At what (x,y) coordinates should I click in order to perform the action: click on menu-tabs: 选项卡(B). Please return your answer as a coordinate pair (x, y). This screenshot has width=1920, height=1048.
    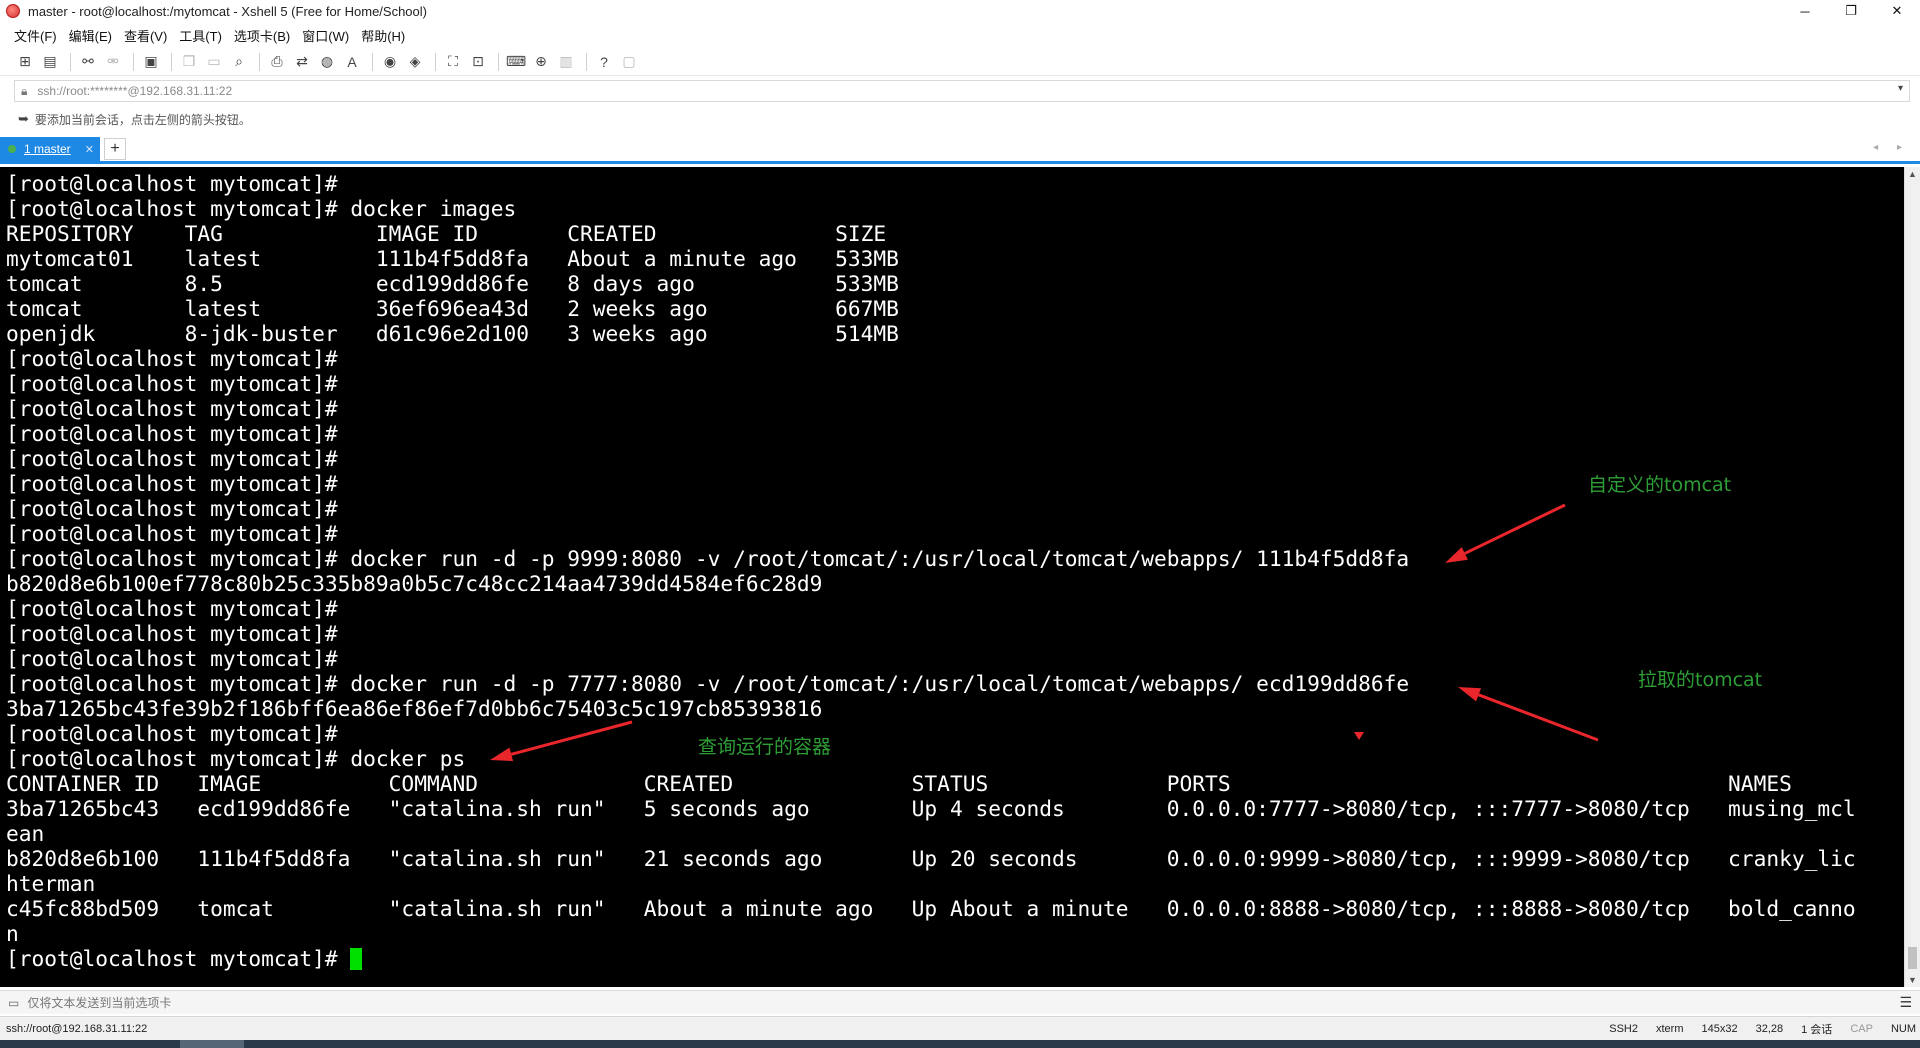
    Looking at the image, I should click on (262, 35).